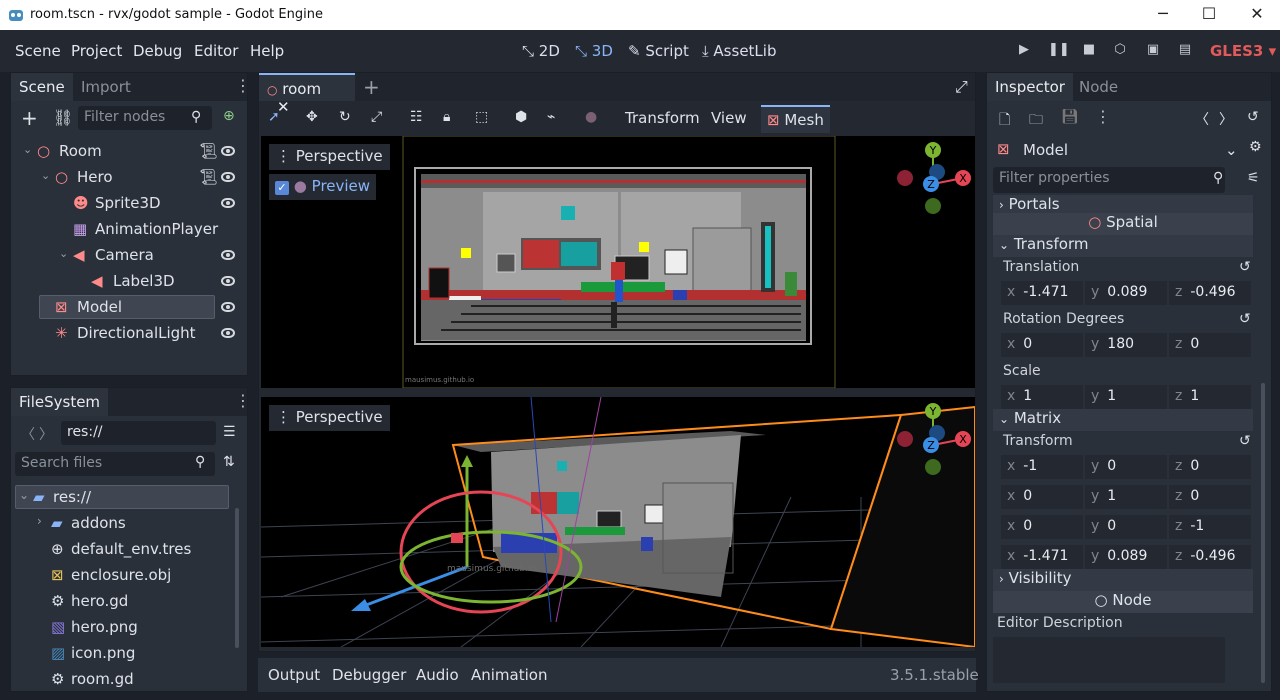 The width and height of the screenshot is (1280, 700). Describe the element at coordinates (1098, 87) in the screenshot. I see `tab-node: Node` at that location.